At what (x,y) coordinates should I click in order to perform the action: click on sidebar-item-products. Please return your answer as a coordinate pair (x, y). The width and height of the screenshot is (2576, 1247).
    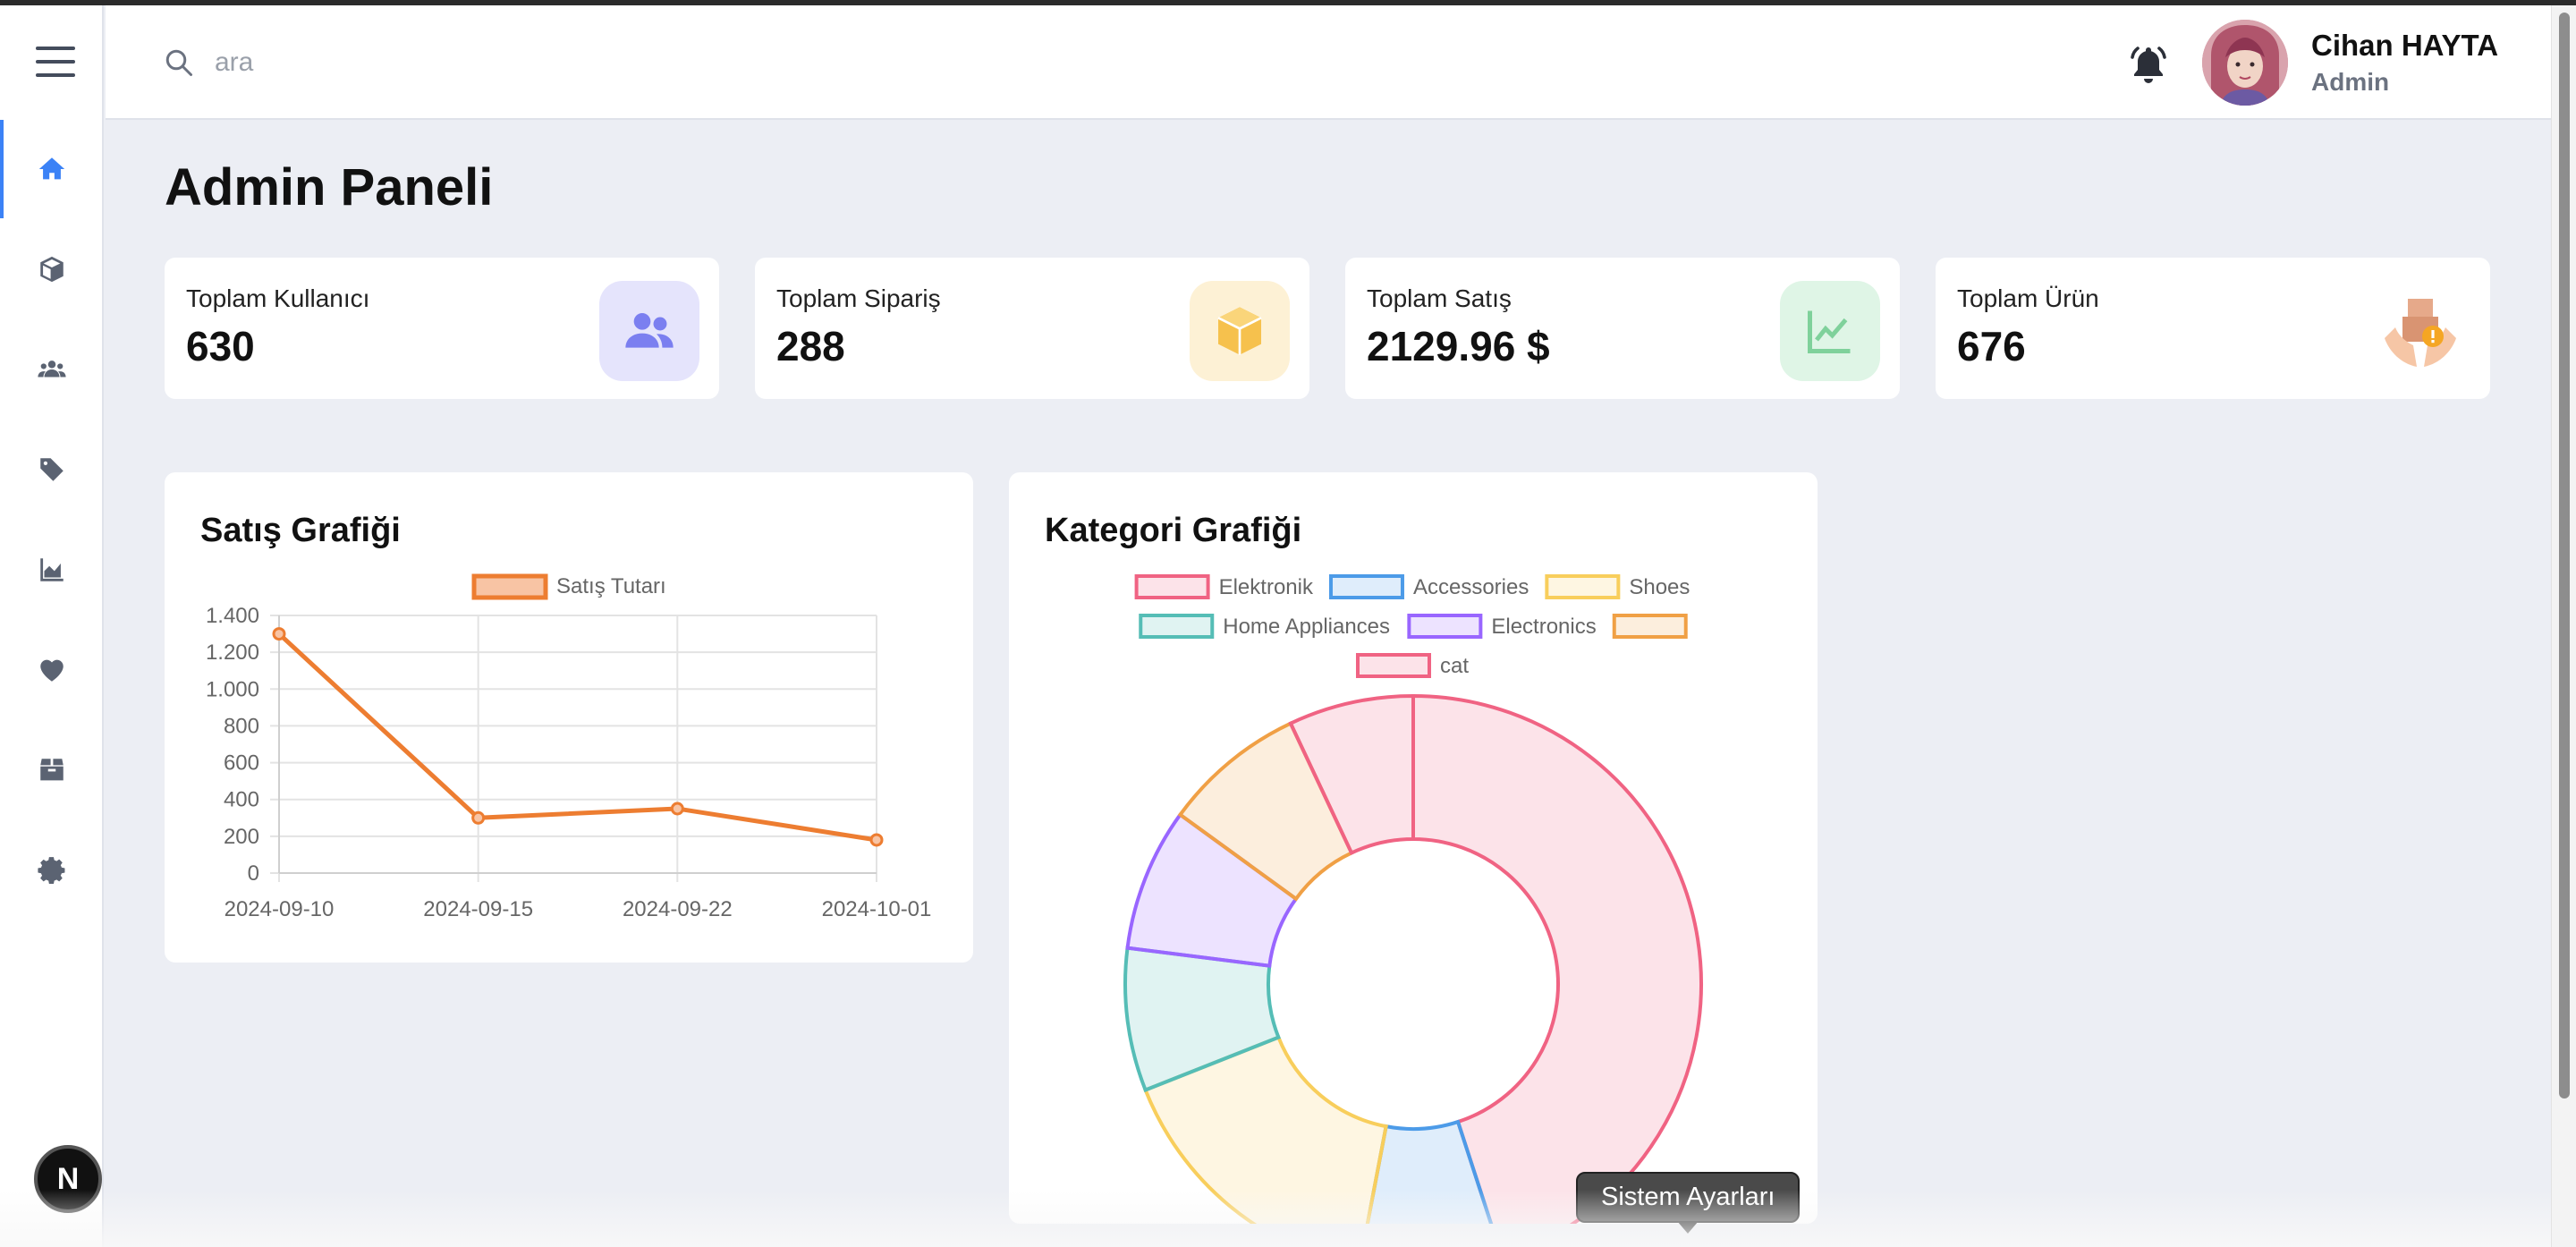
    Looking at the image, I should click on (52, 269).